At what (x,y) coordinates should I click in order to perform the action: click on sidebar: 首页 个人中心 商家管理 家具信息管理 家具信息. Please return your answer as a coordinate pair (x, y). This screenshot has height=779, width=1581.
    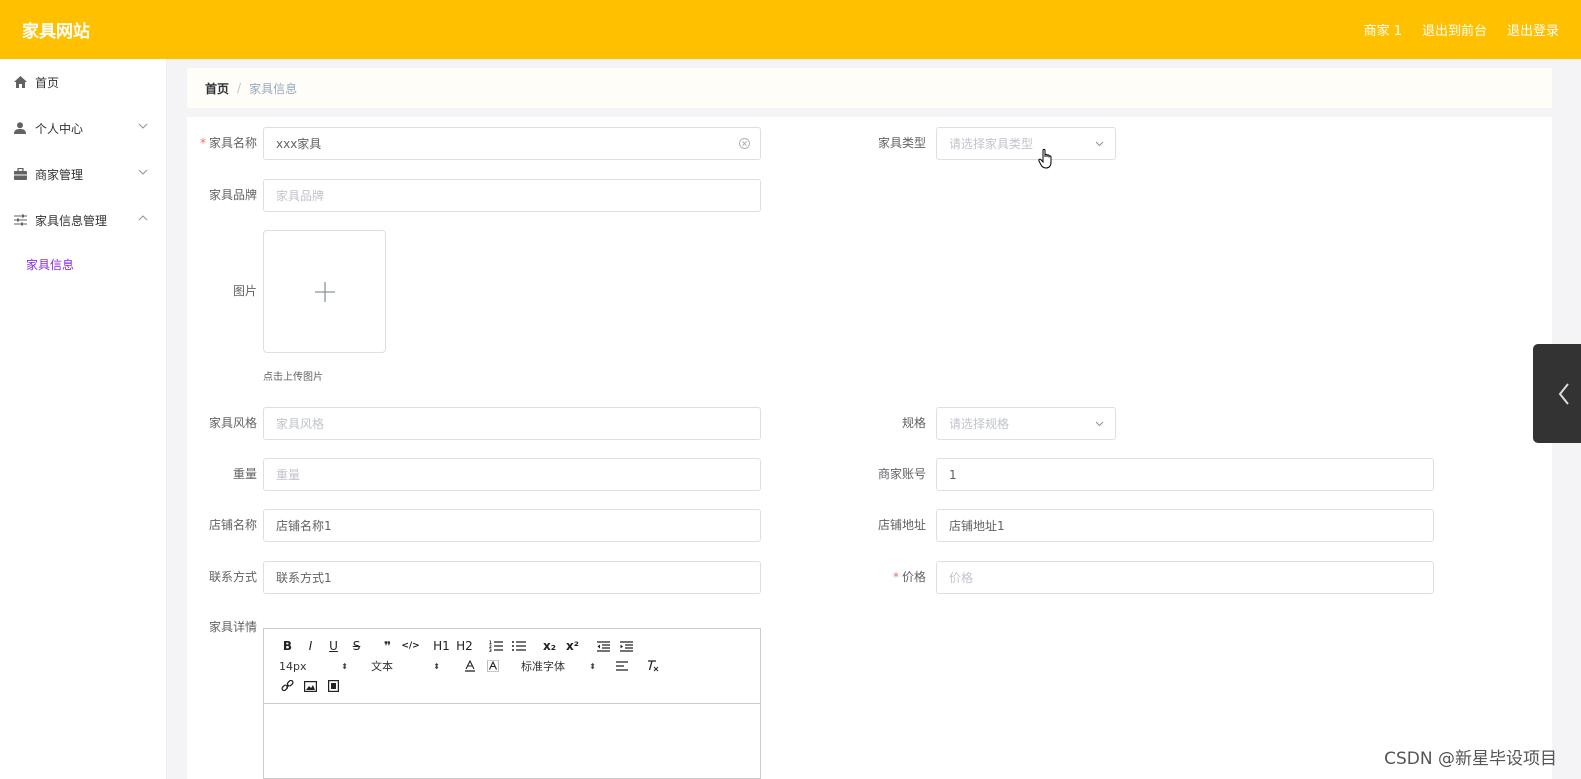
    Looking at the image, I should click on (83, 419).